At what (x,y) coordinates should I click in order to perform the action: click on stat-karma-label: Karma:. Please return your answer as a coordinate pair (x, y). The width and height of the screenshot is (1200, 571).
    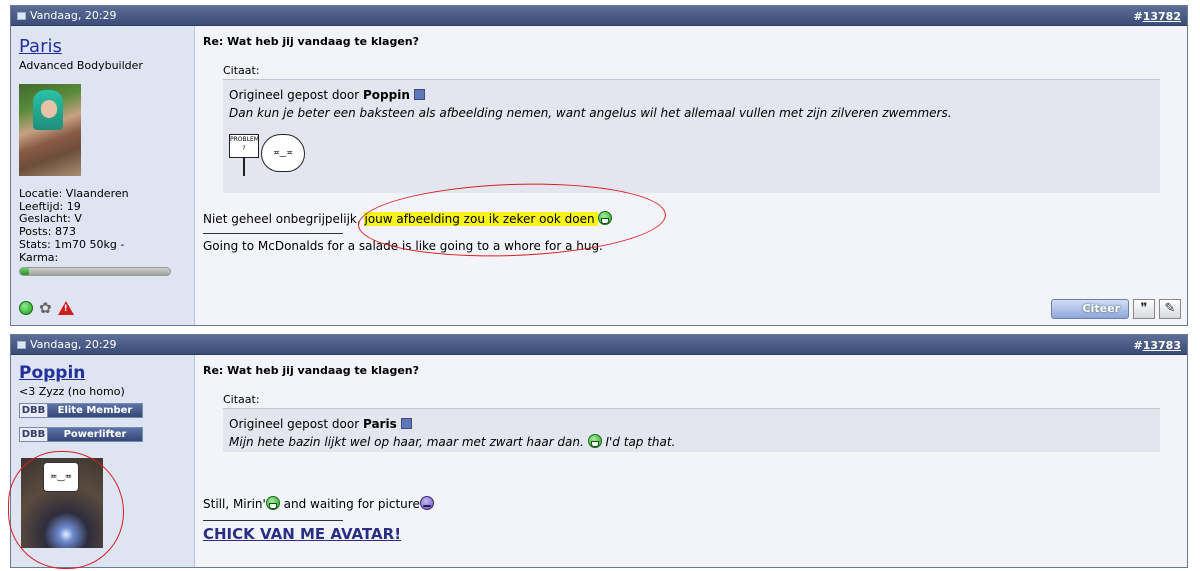
    Looking at the image, I should click on (39, 257).